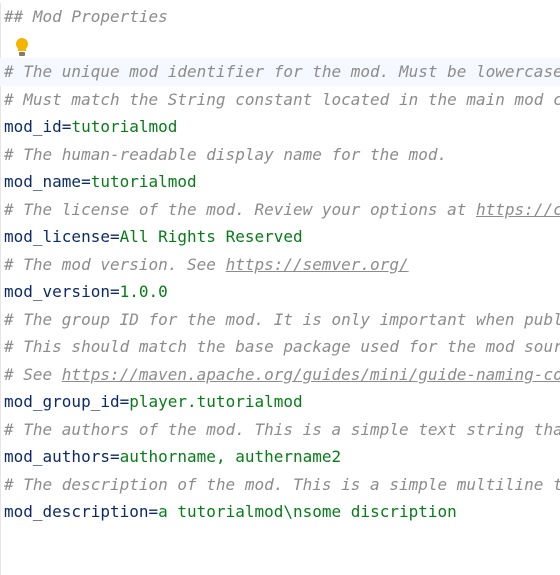 The width and height of the screenshot is (560, 575). I want to click on property-line: mod_group_id=player.tutorialmod, so click(280, 402).